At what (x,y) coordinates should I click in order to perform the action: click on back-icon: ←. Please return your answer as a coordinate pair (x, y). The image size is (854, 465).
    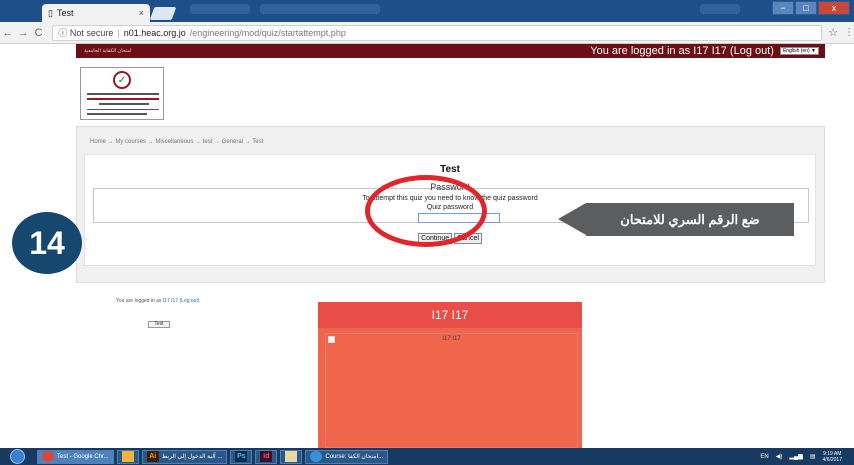
    Looking at the image, I should click on (7, 33).